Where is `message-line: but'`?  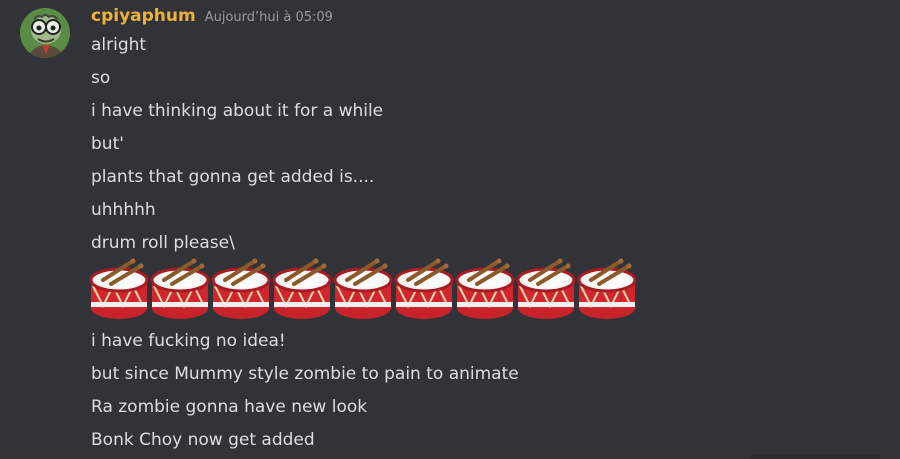 message-line: but' is located at coordinates (107, 144).